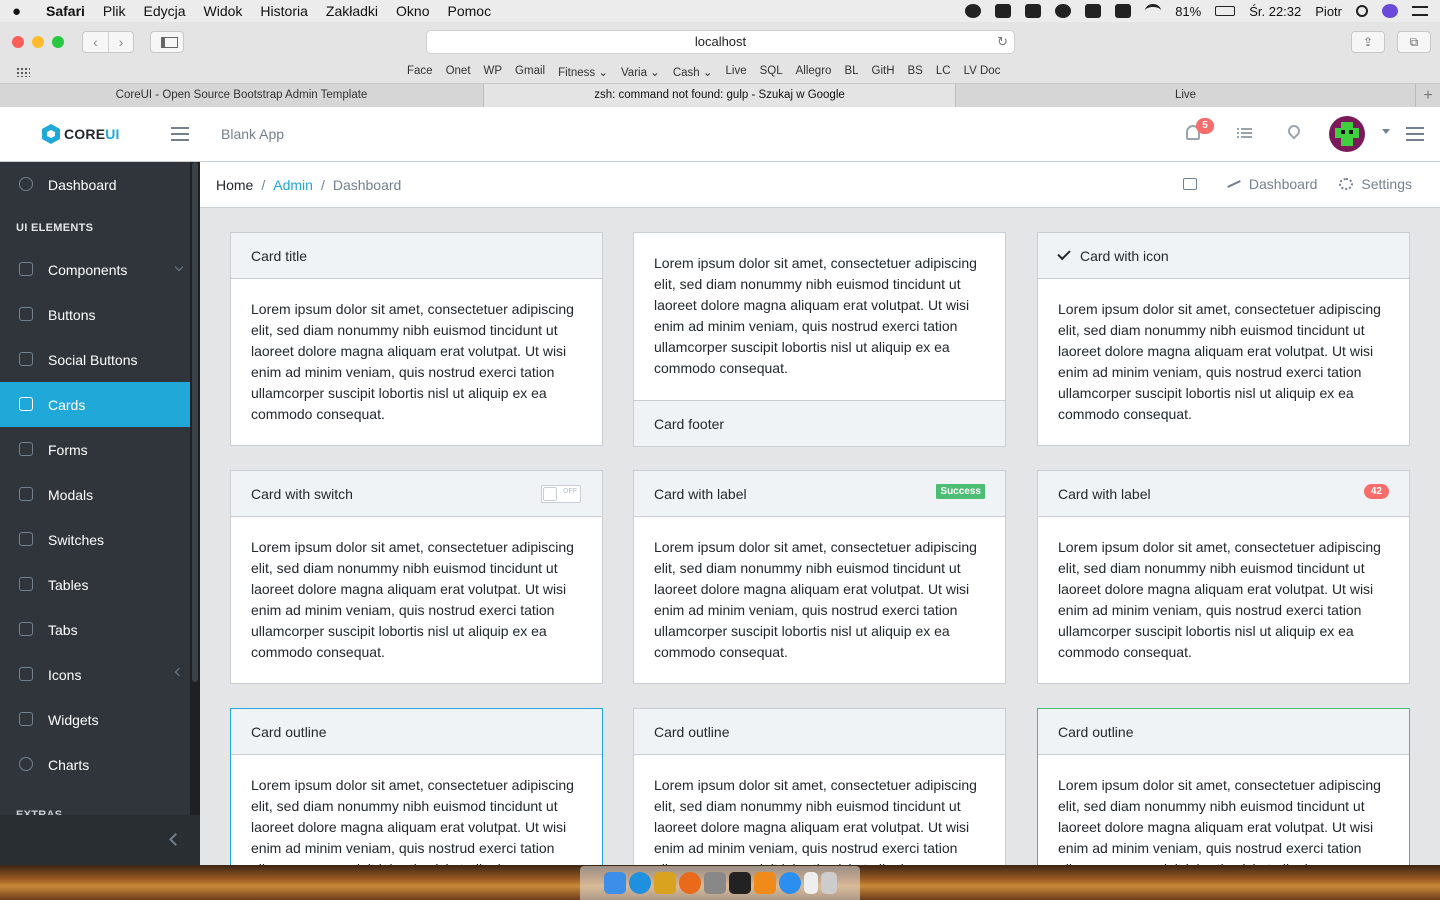 The height and width of the screenshot is (900, 1440). What do you see at coordinates (693, 72) in the screenshot?
I see `bookmark-folder: Cash ⌄` at bounding box center [693, 72].